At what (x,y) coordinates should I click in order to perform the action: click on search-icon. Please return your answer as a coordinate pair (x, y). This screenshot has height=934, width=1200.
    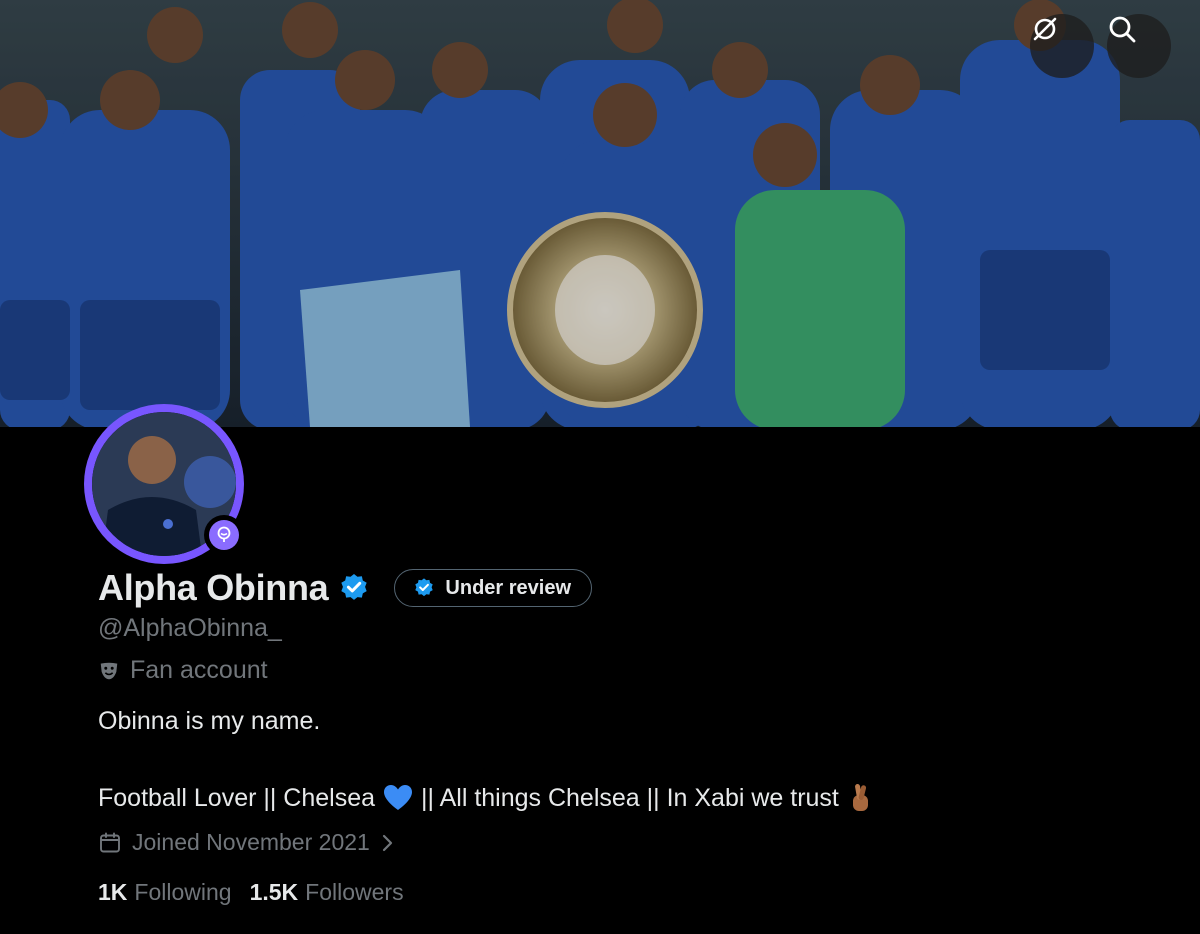
    Looking at the image, I should click on (1122, 29).